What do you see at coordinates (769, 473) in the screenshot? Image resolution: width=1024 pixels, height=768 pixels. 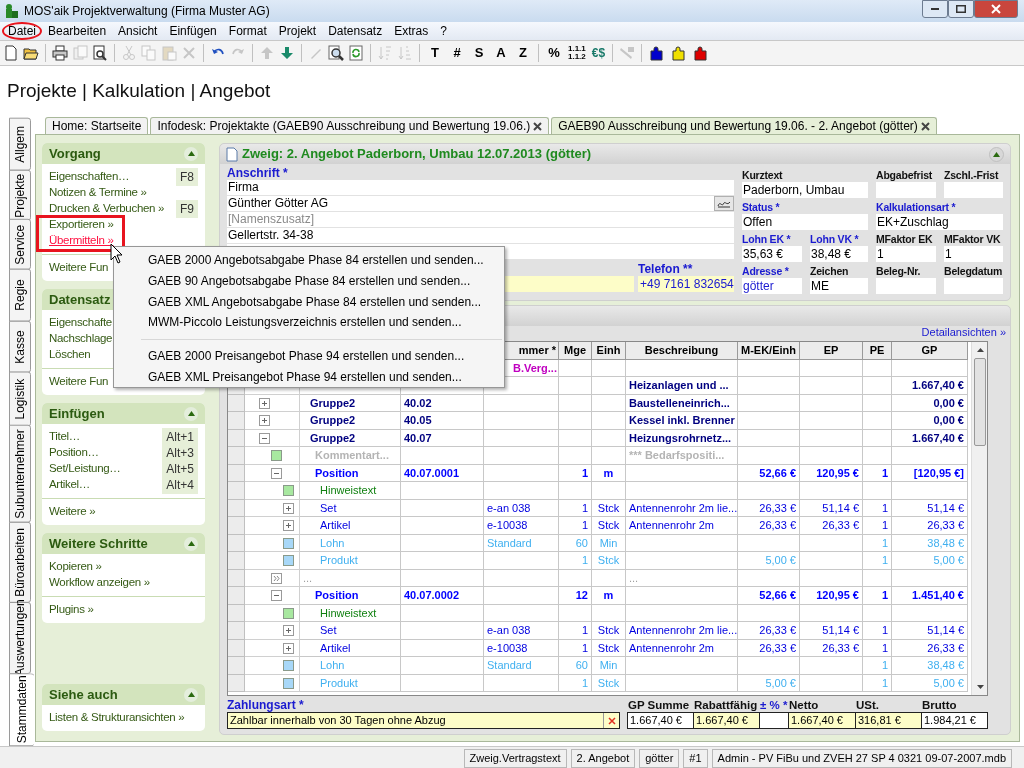 I see `table-cell: 52,66 €` at bounding box center [769, 473].